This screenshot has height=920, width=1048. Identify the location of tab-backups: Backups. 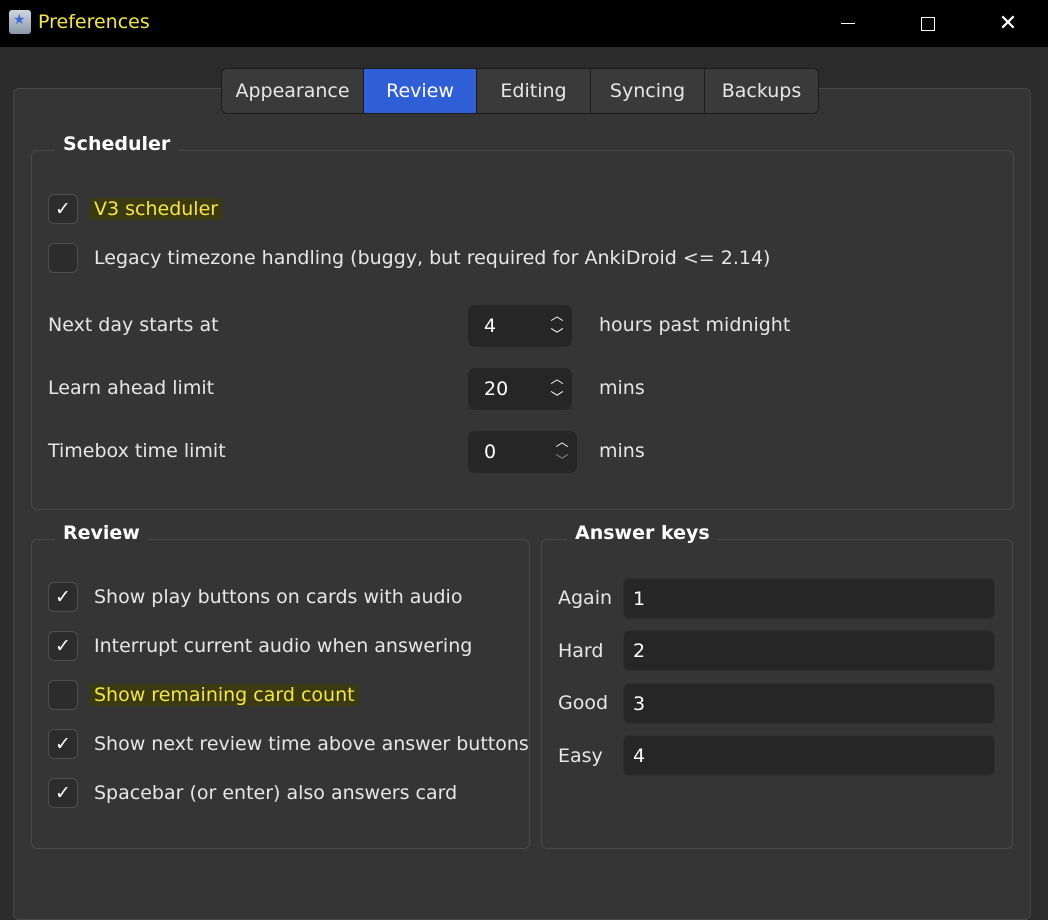
(761, 91).